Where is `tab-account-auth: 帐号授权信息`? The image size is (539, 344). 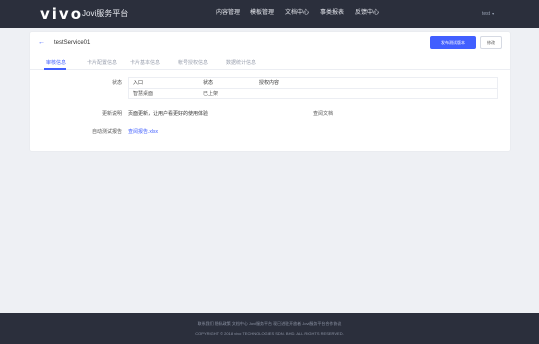
tab-account-auth: 帐号授权信息 is located at coordinates (193, 63).